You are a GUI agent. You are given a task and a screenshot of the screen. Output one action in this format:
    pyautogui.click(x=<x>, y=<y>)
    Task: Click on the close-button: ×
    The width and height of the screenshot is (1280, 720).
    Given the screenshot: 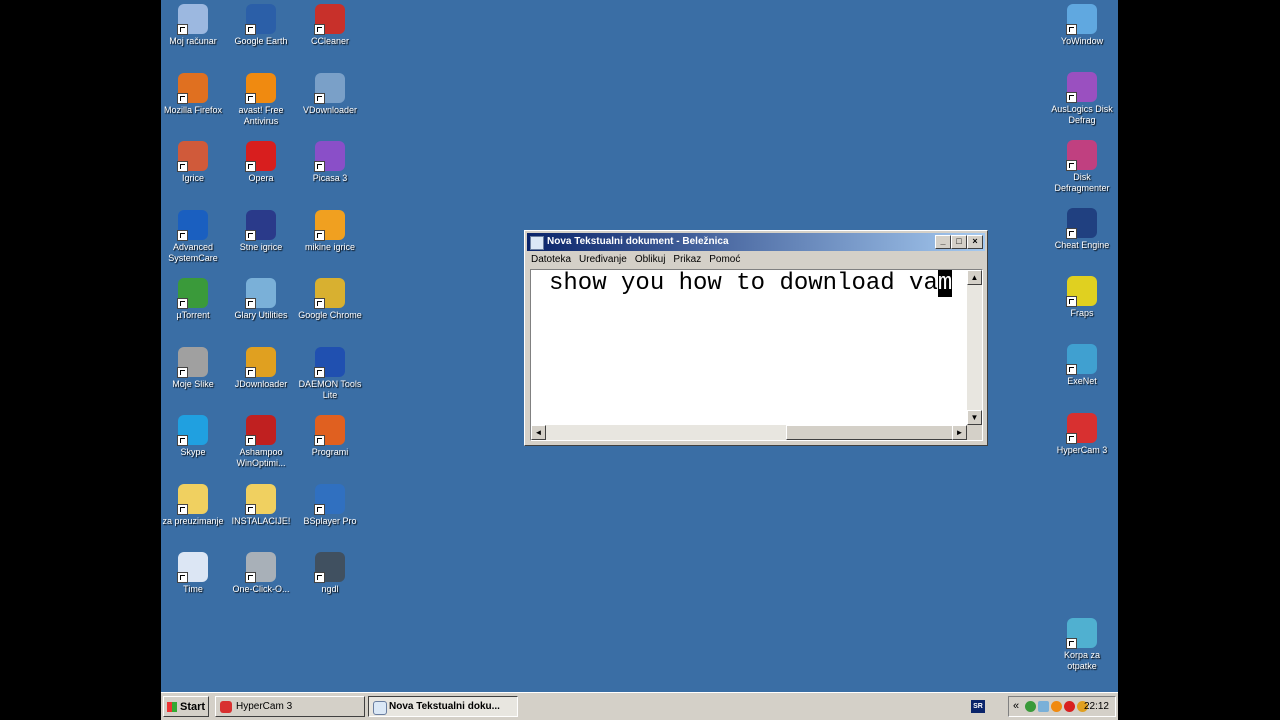 What is the action you would take?
    pyautogui.click(x=975, y=242)
    